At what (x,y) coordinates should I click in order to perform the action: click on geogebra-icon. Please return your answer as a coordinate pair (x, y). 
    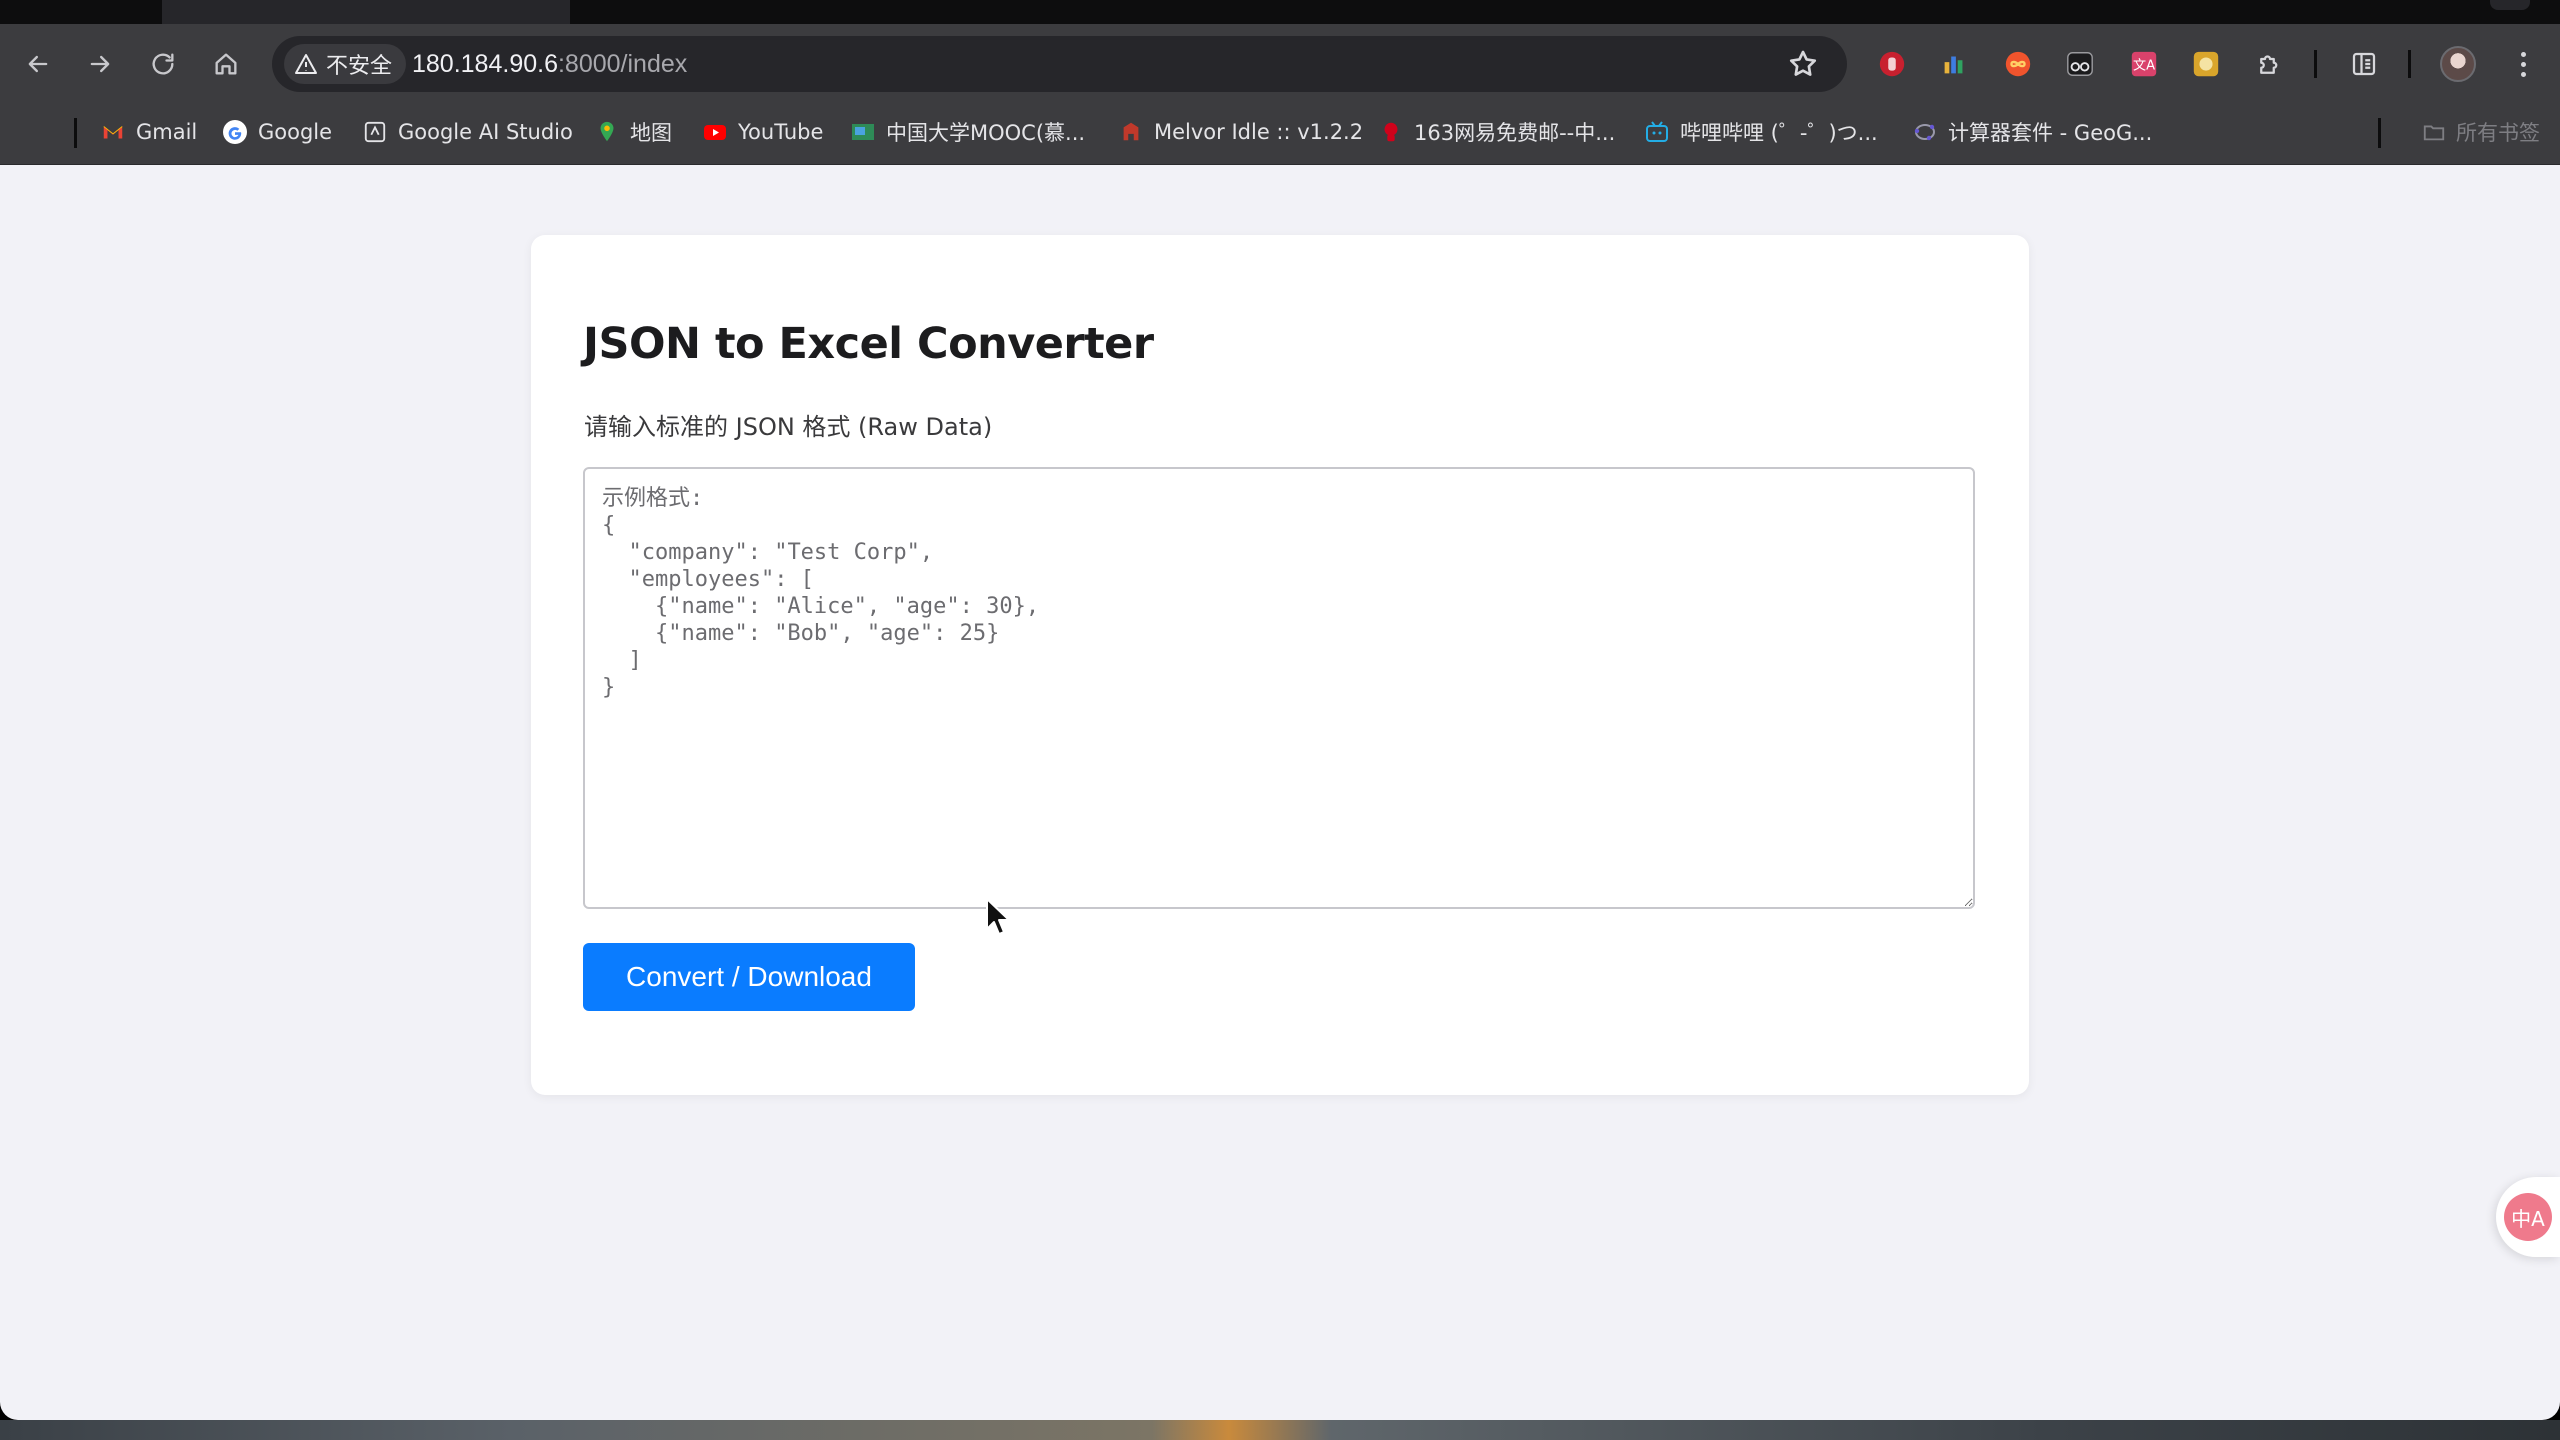
    Looking at the image, I should click on (1925, 132).